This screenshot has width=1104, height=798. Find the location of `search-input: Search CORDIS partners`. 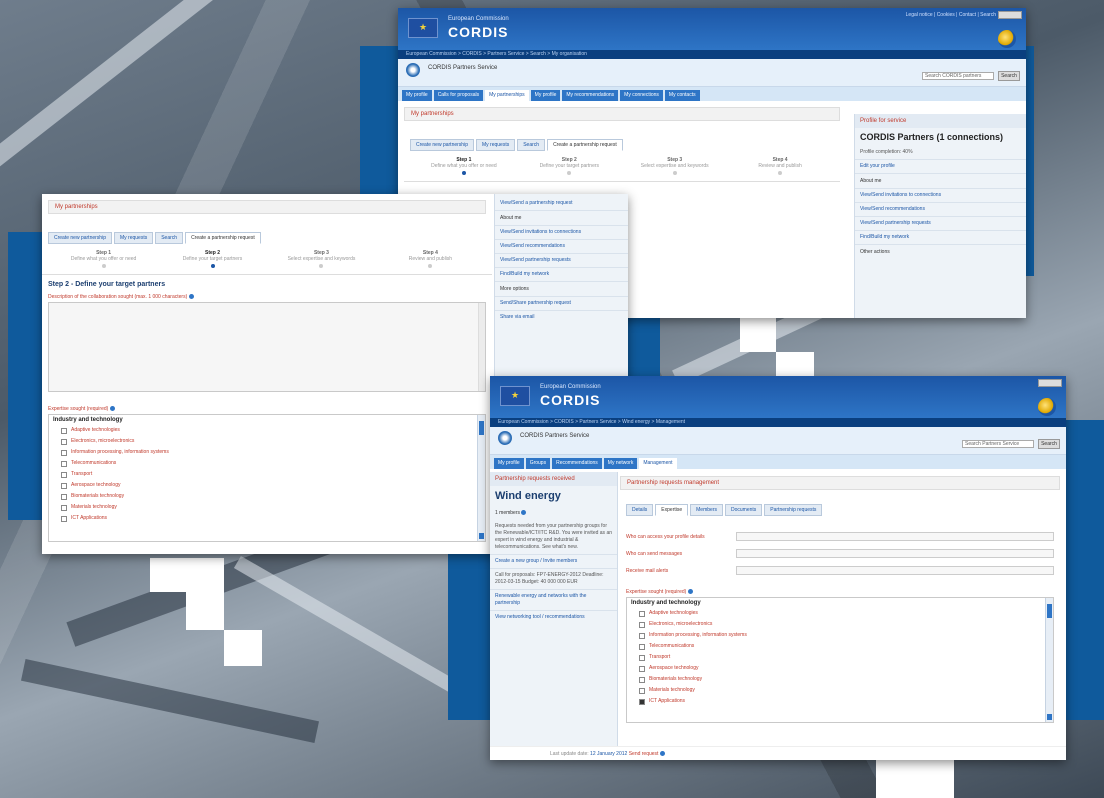

search-input: Search CORDIS partners is located at coordinates (958, 76).